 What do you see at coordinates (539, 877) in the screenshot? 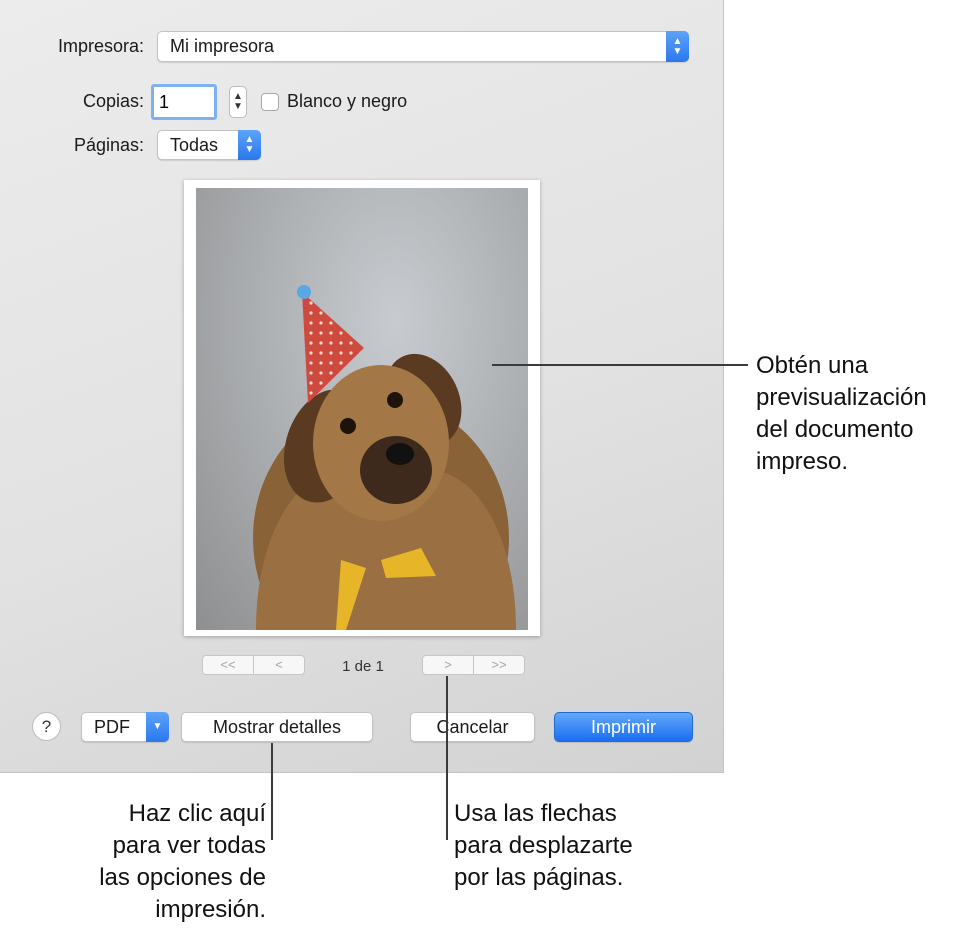
I see `callout-line-3: por las páginas.` at bounding box center [539, 877].